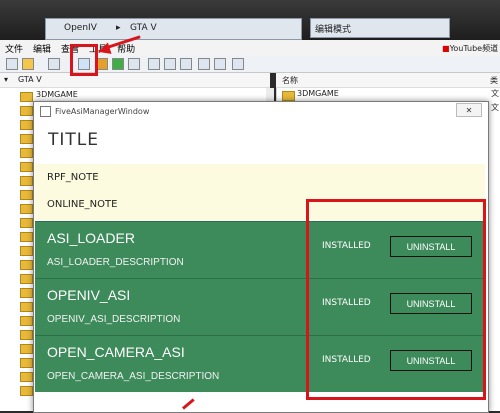 The image size is (500, 413). What do you see at coordinates (115, 262) in the screenshot?
I see `asi-description: ASI_LOADER_DESCRIPTION` at bounding box center [115, 262].